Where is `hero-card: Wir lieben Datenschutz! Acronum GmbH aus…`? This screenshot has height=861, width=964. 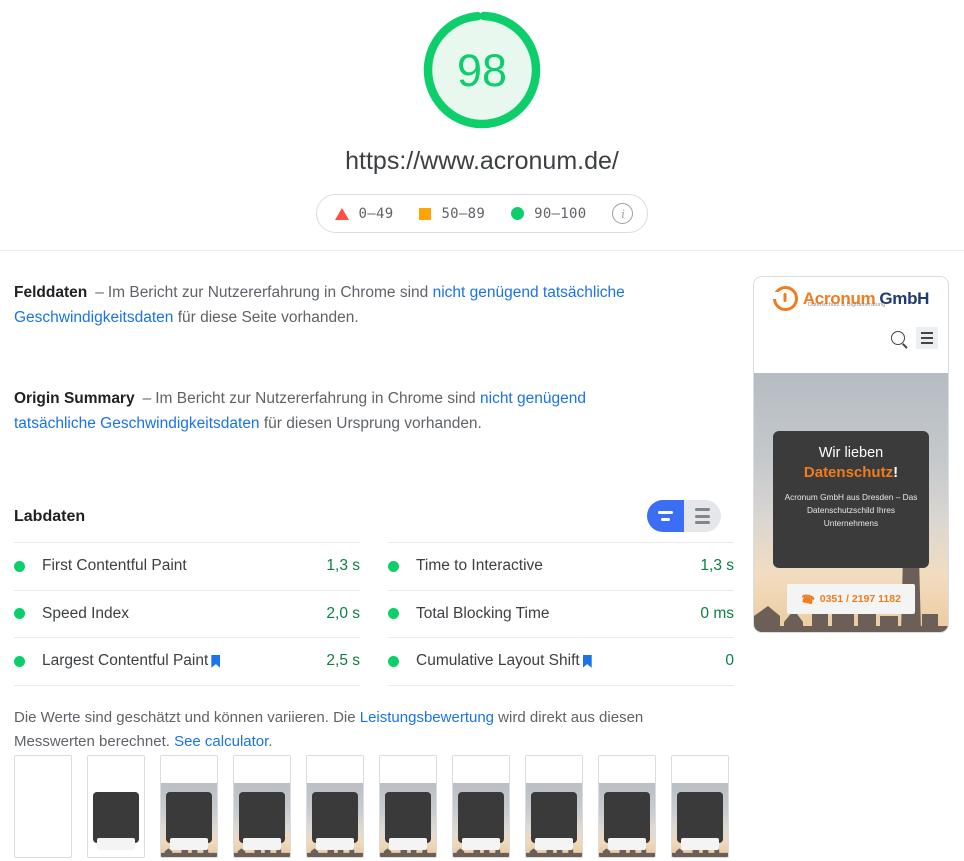 hero-card: Wir lieben Datenschutz! Acronum GmbH aus… is located at coordinates (851, 499).